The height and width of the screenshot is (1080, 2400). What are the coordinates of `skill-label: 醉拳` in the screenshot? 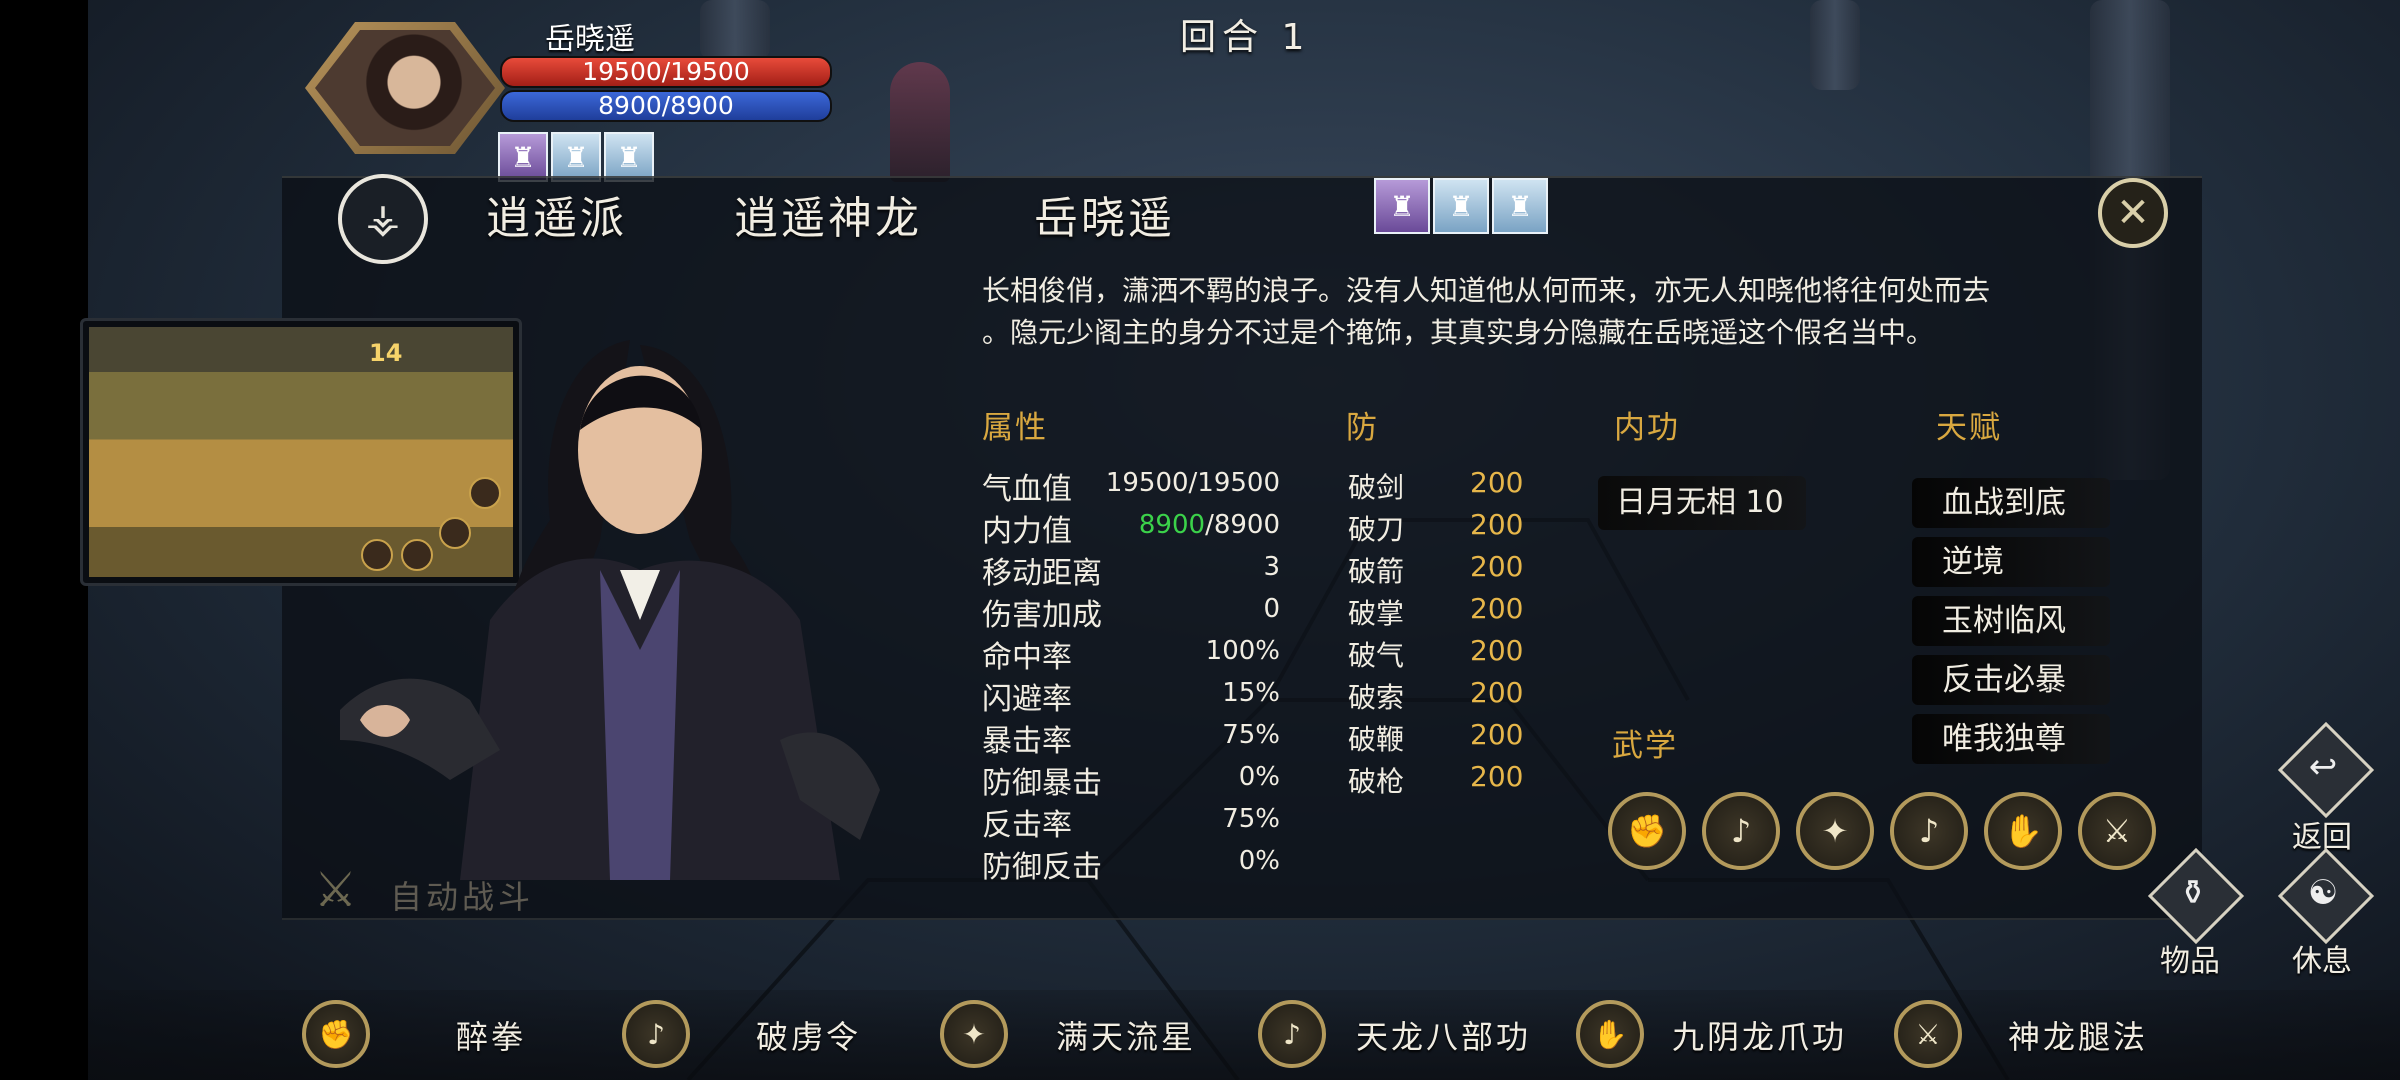 It's located at (491, 1035).